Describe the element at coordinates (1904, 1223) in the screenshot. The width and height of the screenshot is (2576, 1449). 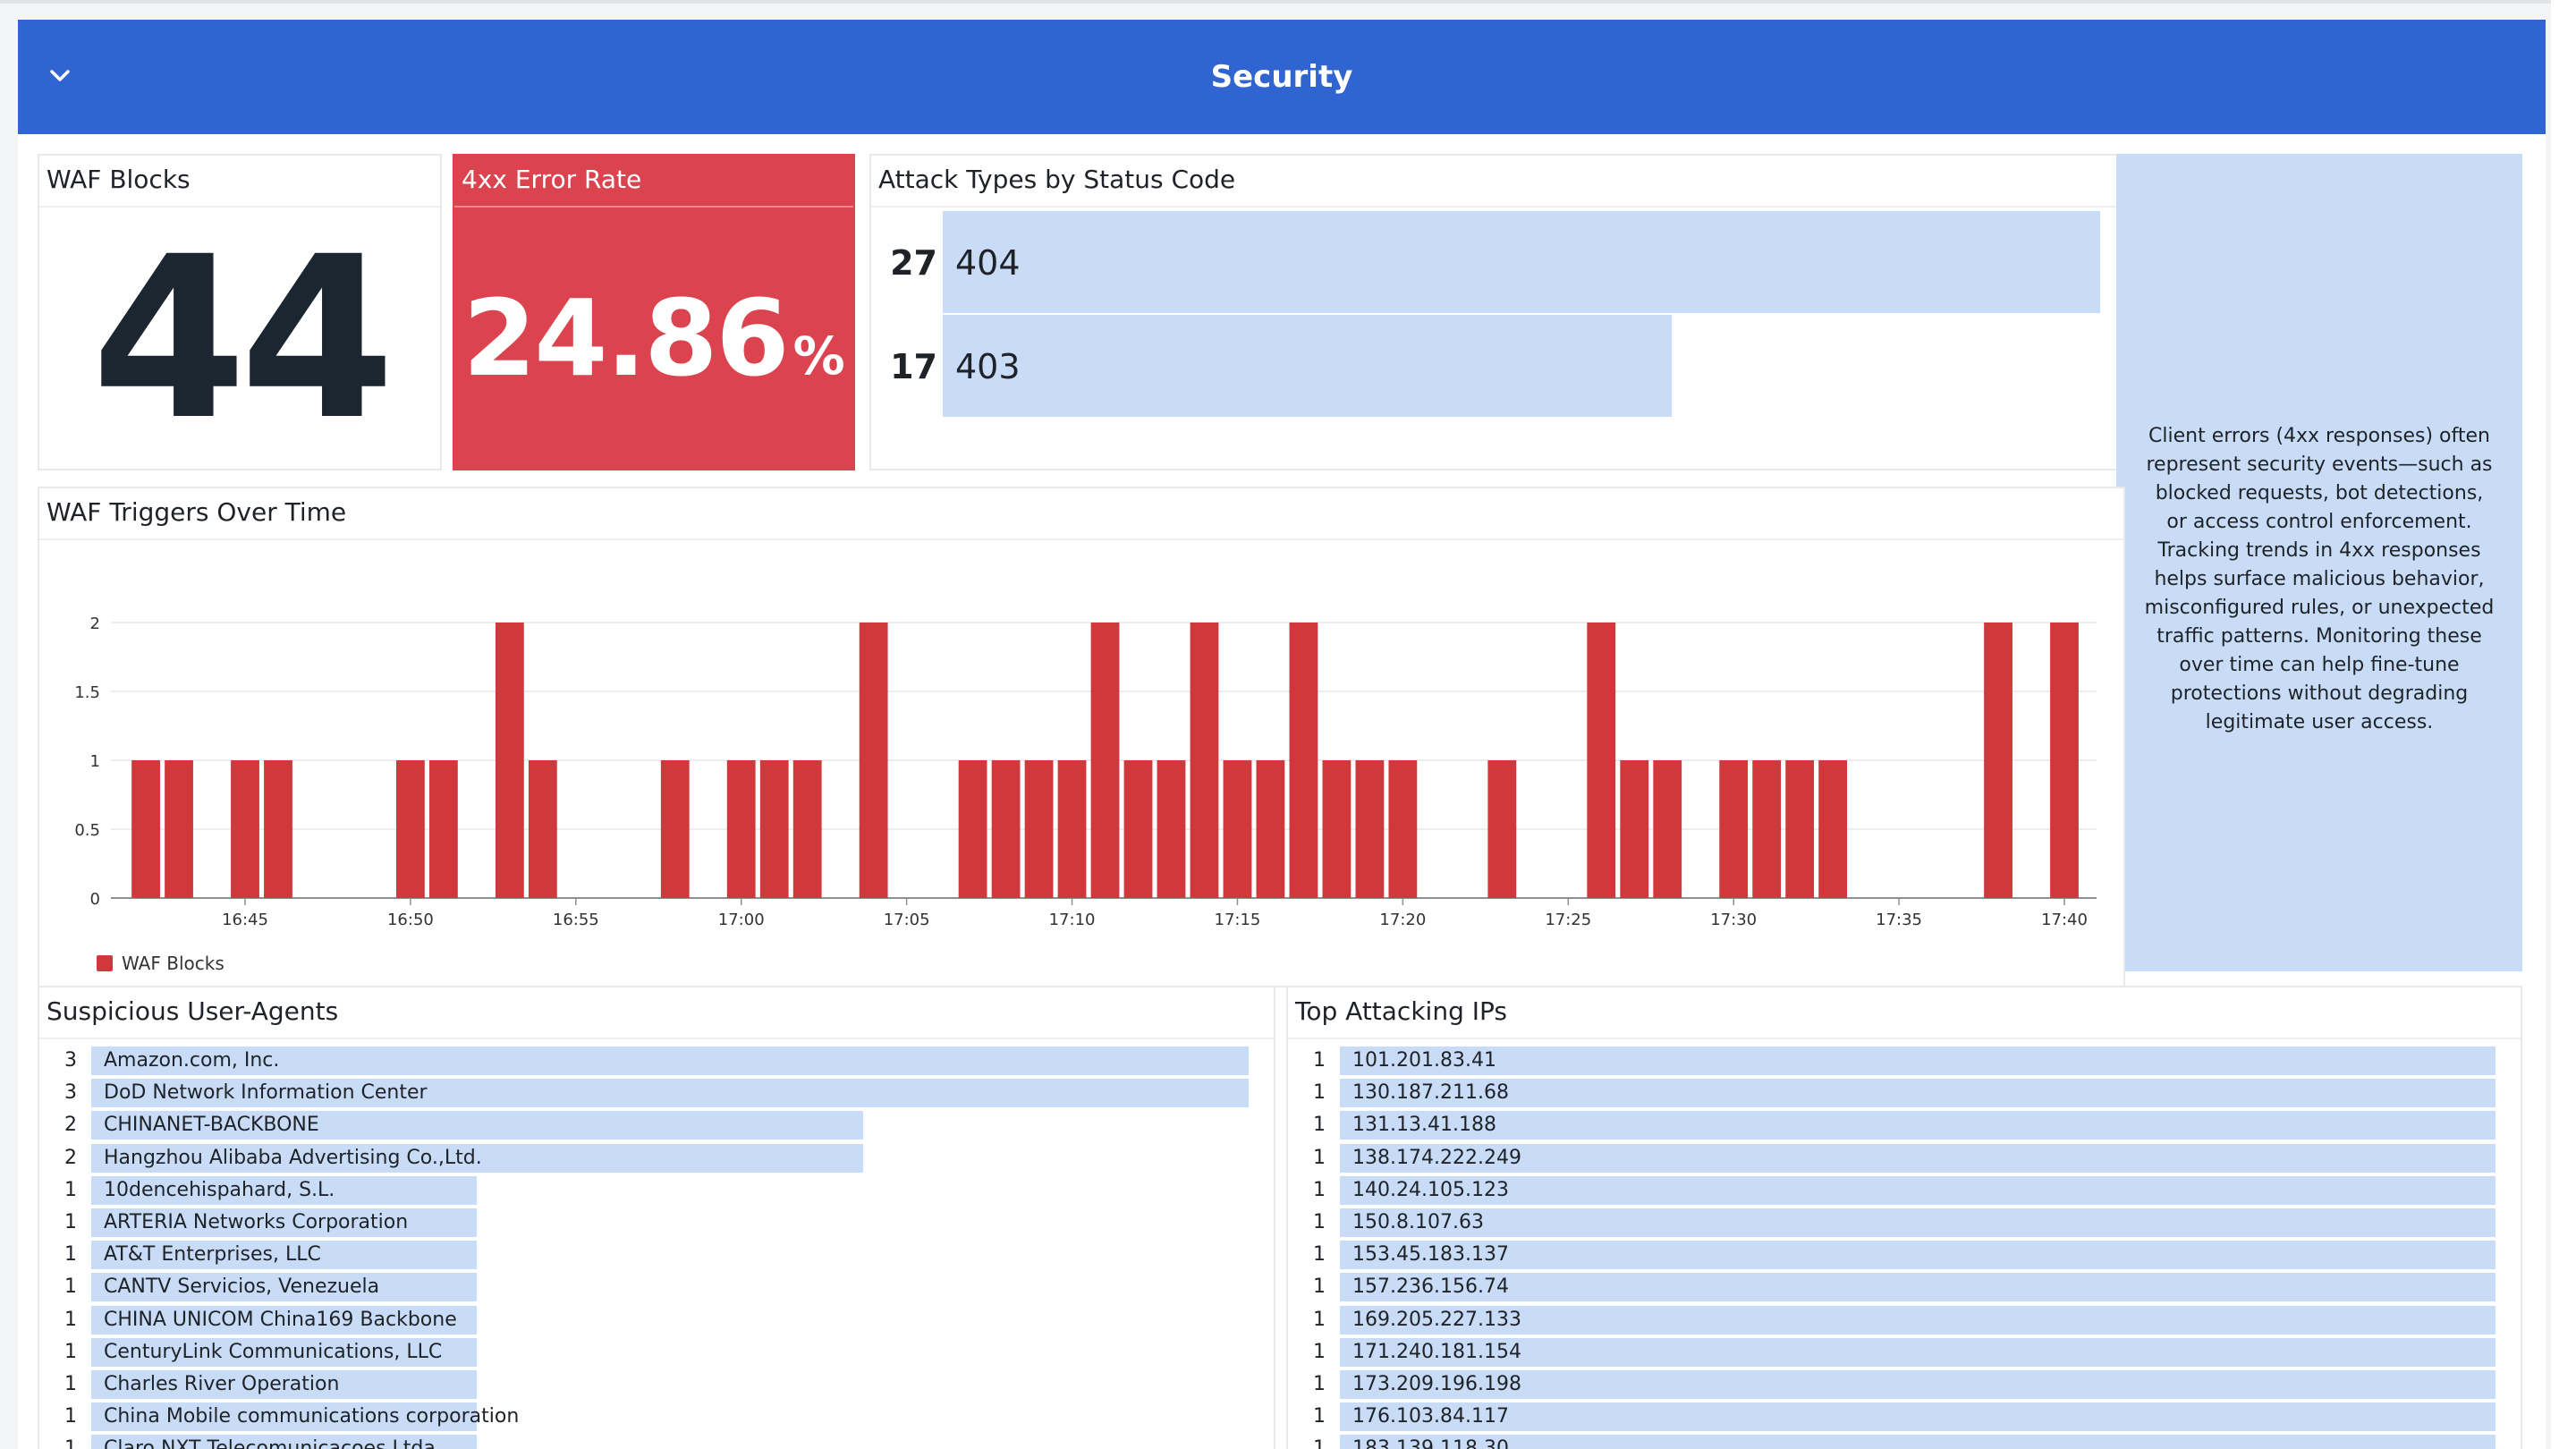
I see `list-item: 1 150.8.107.63` at that location.